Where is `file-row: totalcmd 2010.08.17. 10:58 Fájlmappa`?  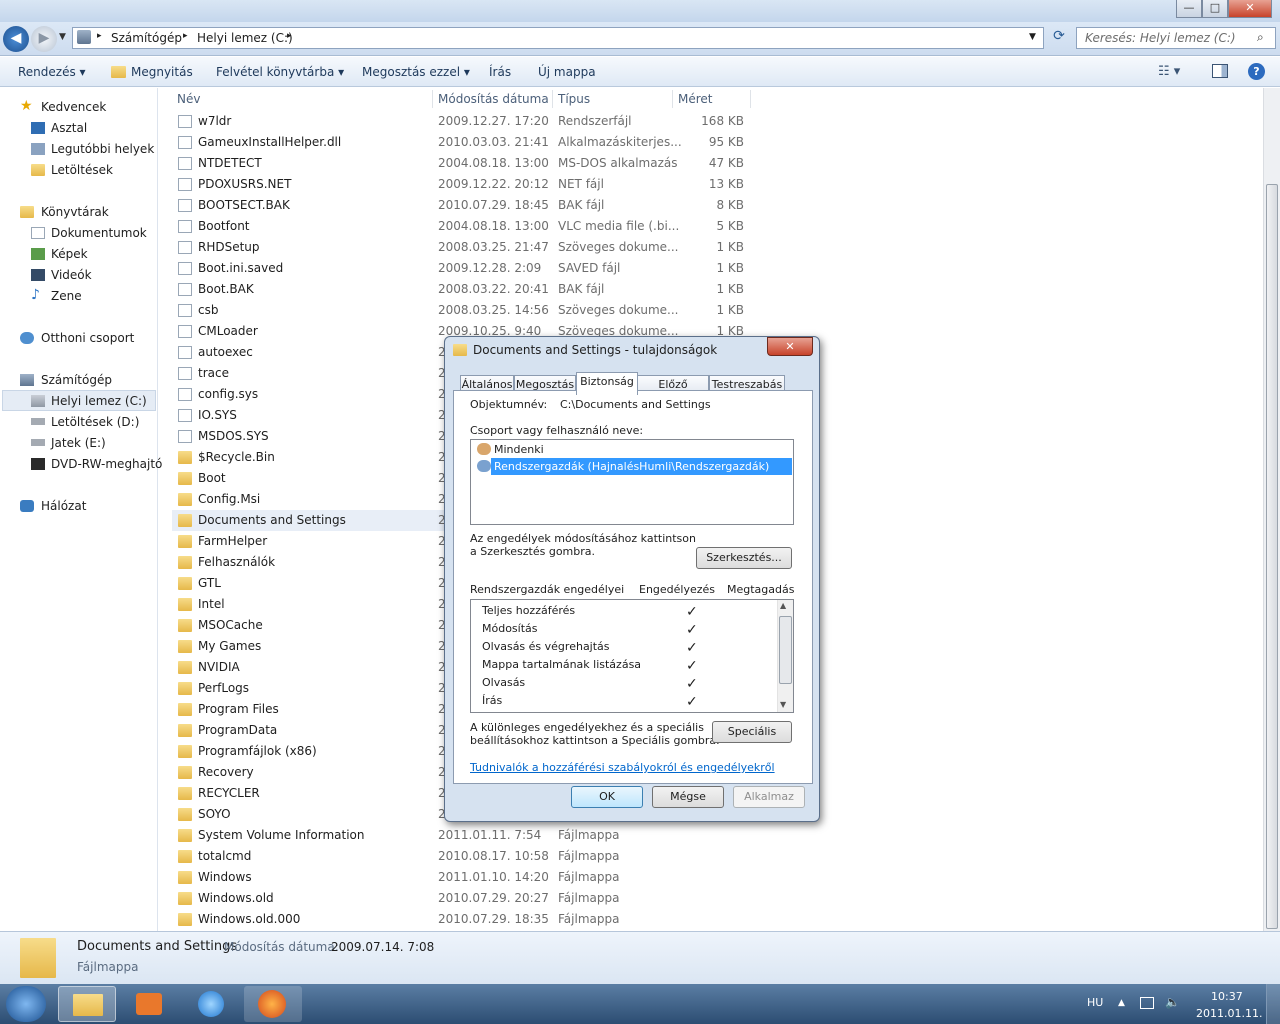
file-row: totalcmd 2010.08.17. 10:58 Fájlmappa is located at coordinates (462, 856).